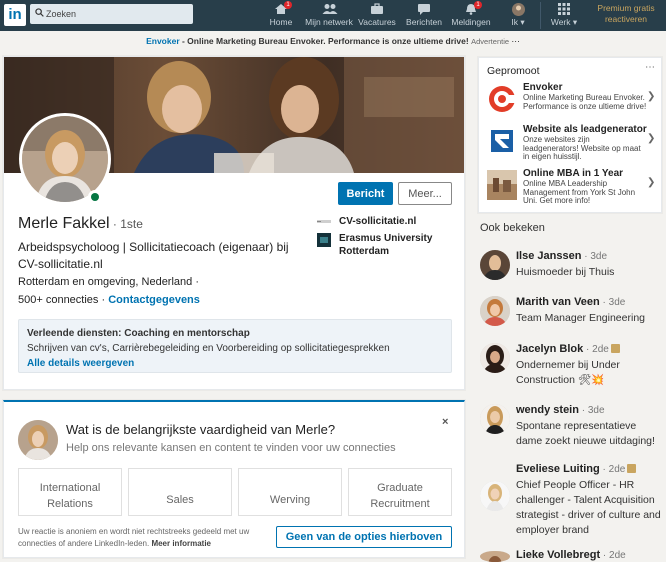 The image size is (666, 562). What do you see at coordinates (180, 492) in the screenshot?
I see `skill-option-sales: Sales` at bounding box center [180, 492].